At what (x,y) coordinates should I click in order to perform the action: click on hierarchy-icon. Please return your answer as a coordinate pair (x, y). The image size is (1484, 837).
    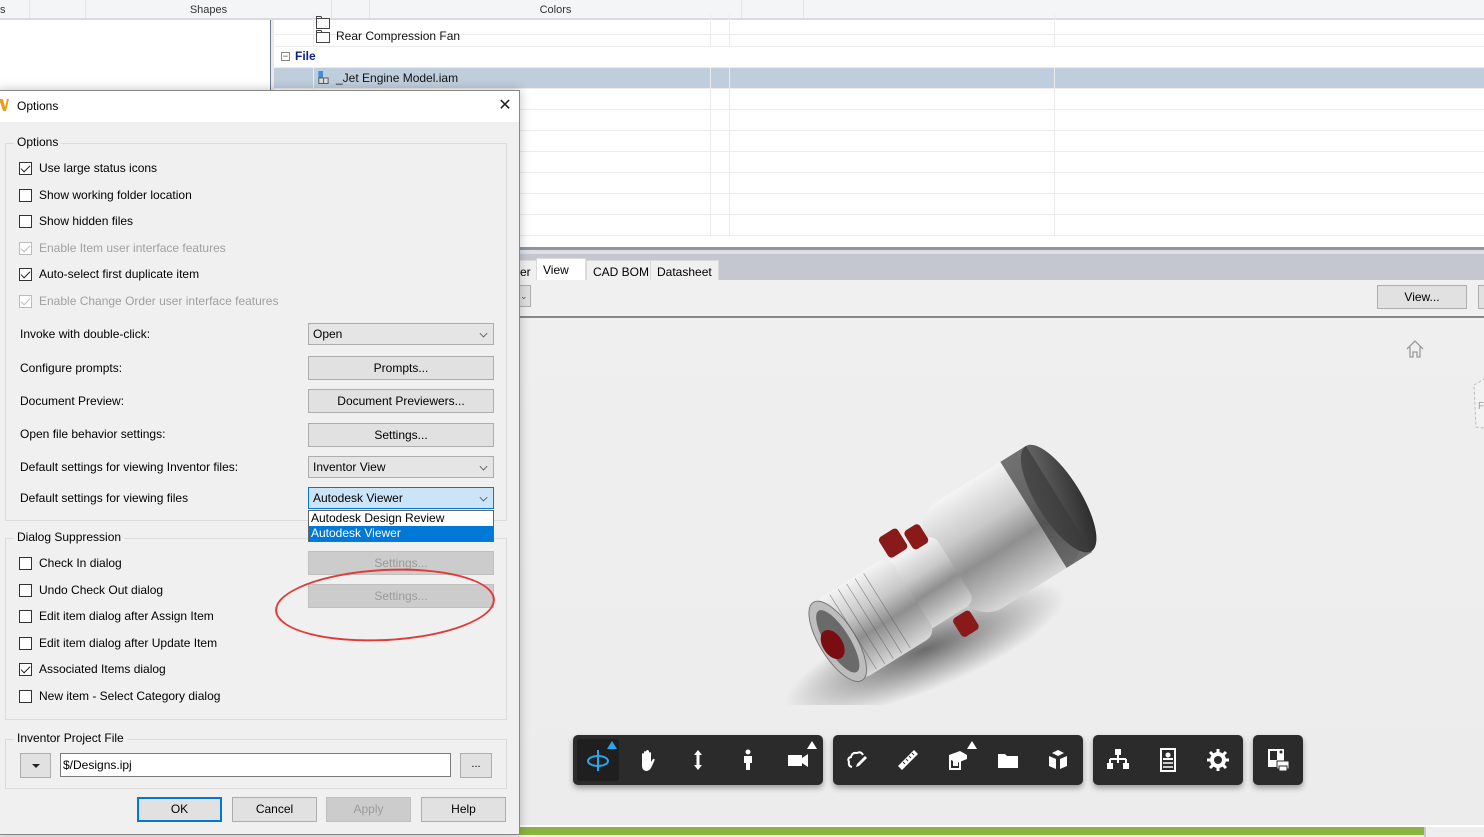
    Looking at the image, I should click on (1118, 759).